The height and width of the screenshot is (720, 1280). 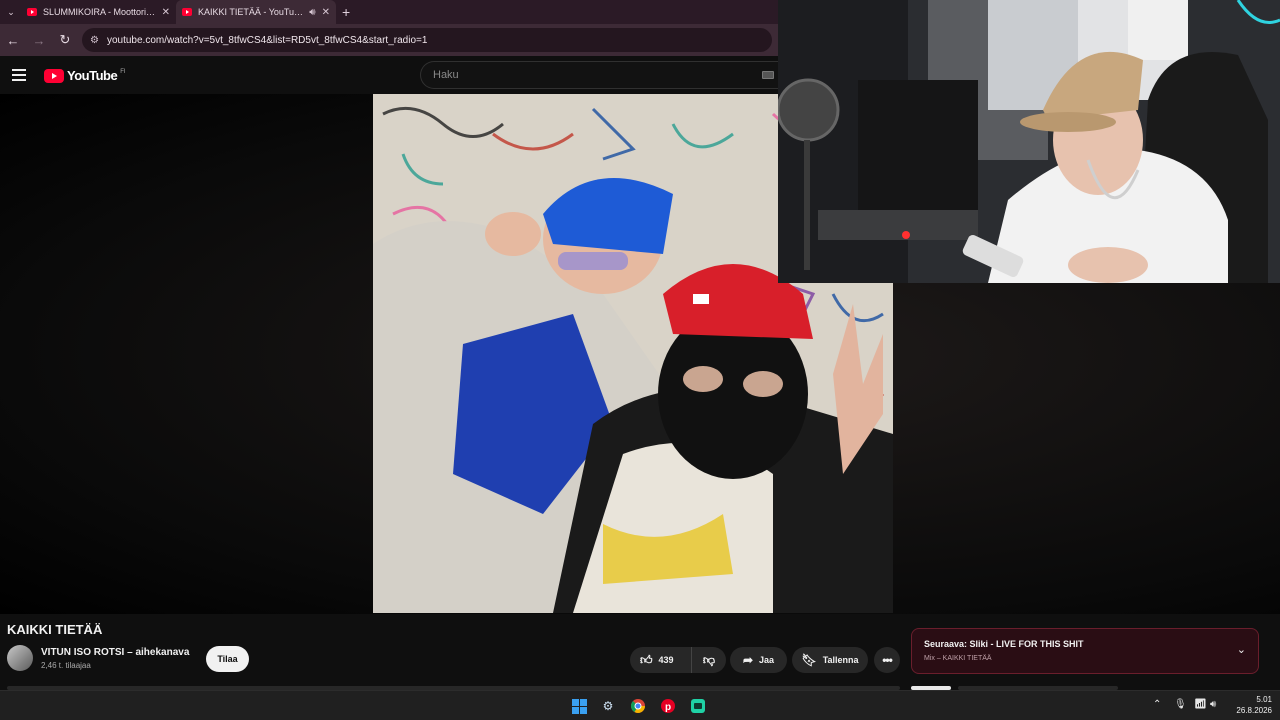 I want to click on save-label: Tallenna, so click(x=840, y=660).